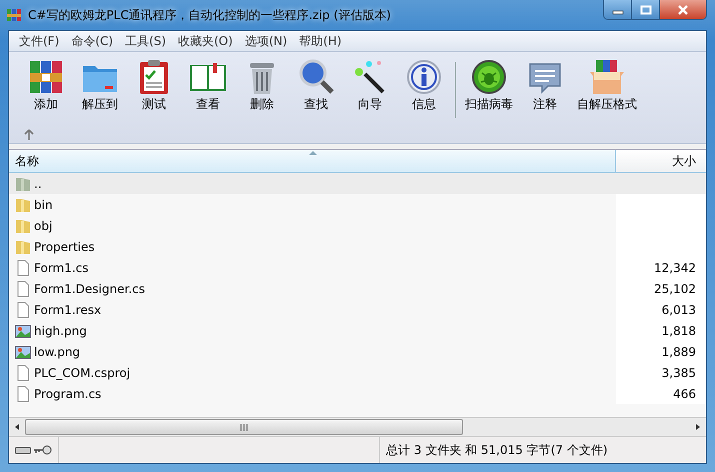 This screenshot has width=715, height=472. I want to click on file-name: obj, so click(43, 225).